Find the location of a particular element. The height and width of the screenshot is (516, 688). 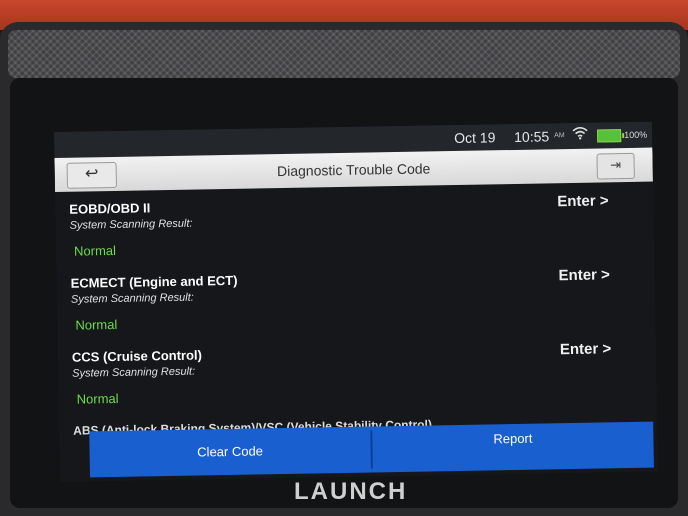

system-name: CCS (Cruise Control) is located at coordinates (137, 356).